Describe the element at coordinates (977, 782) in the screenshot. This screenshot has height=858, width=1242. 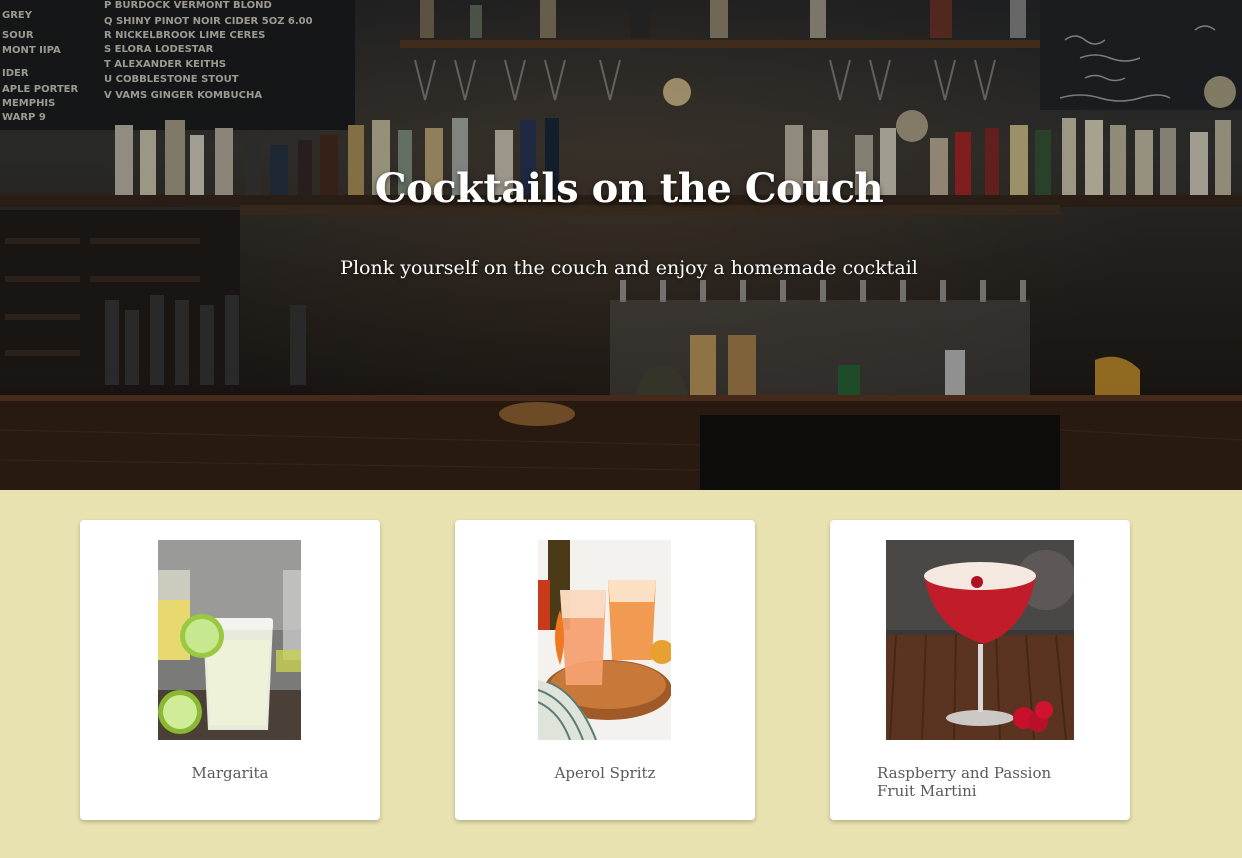
I see `cocktail-name: Raspberry and Passion Fruit Martini` at that location.